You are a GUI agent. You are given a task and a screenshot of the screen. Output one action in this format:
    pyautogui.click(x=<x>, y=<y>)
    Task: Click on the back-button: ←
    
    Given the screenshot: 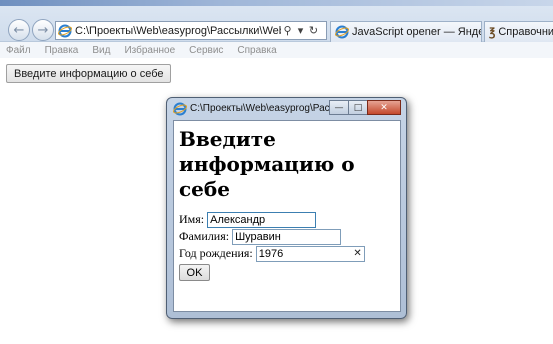 What is the action you would take?
    pyautogui.click(x=19, y=30)
    